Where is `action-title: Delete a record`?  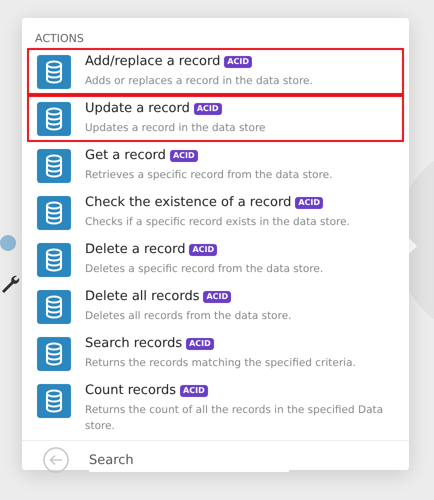 action-title: Delete a record is located at coordinates (135, 250).